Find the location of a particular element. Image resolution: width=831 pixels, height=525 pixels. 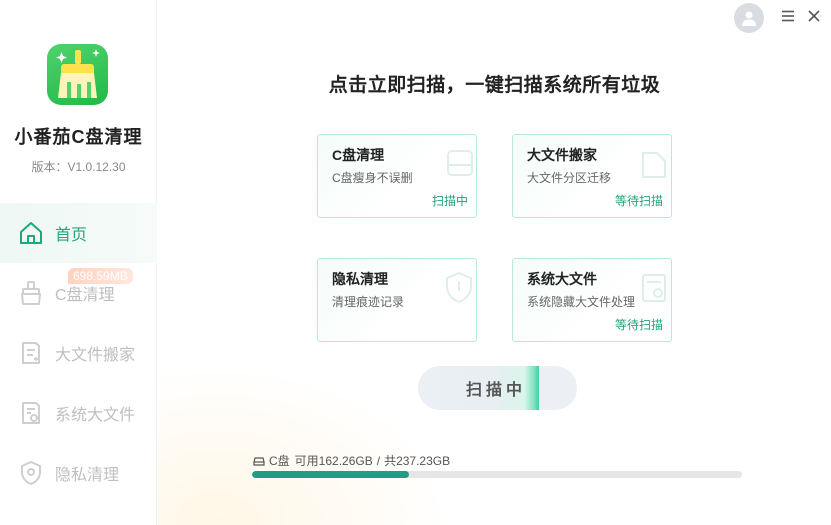

card-title: C盘清理 is located at coordinates (358, 155).